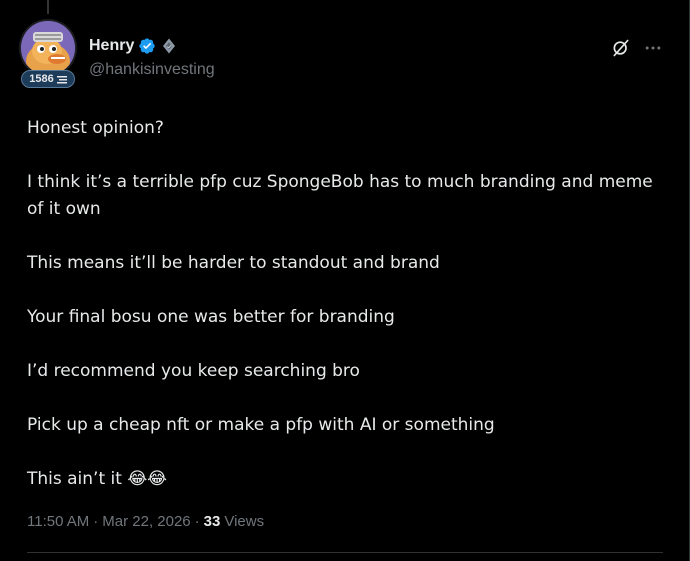  I want to click on tweet-time: 11:50 AM, so click(58, 521).